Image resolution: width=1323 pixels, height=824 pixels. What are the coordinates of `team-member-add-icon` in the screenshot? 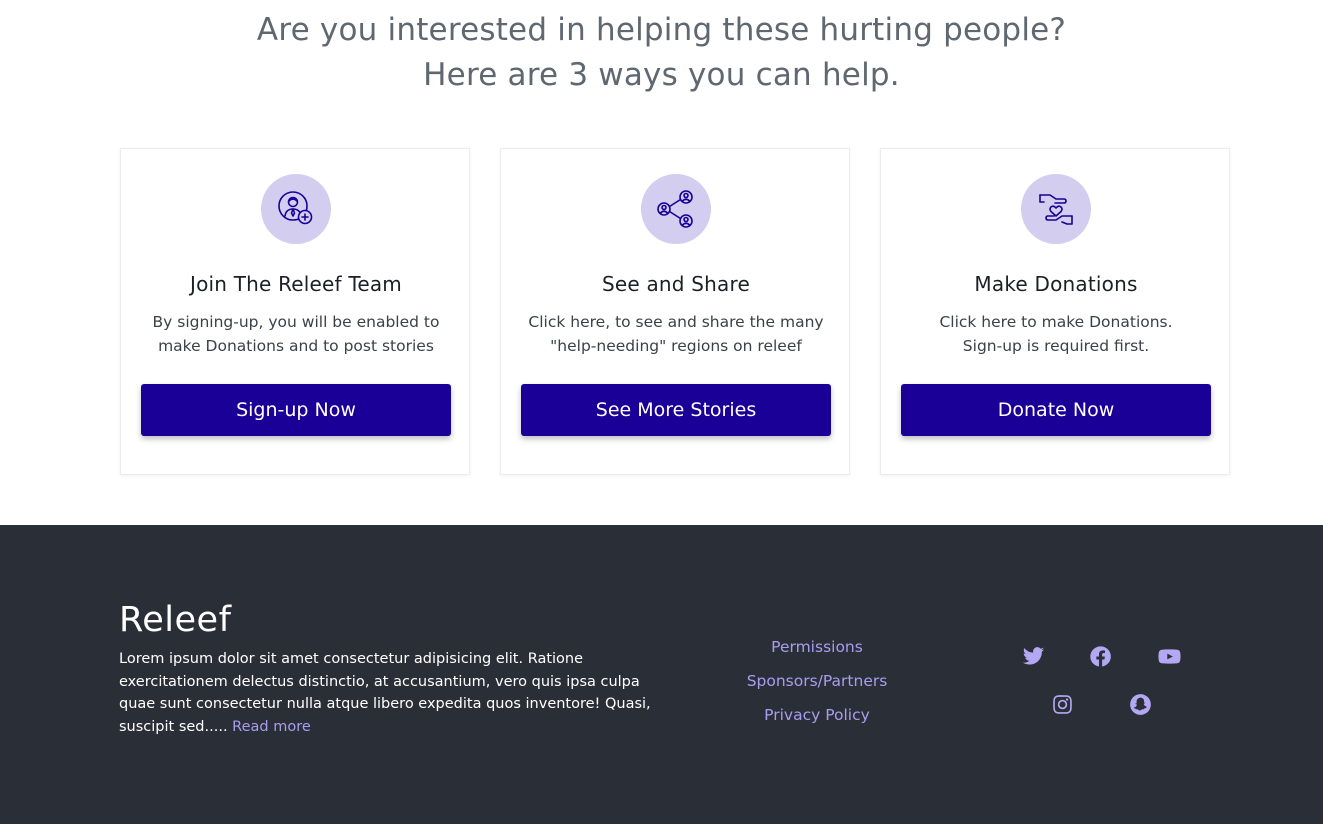 It's located at (296, 209).